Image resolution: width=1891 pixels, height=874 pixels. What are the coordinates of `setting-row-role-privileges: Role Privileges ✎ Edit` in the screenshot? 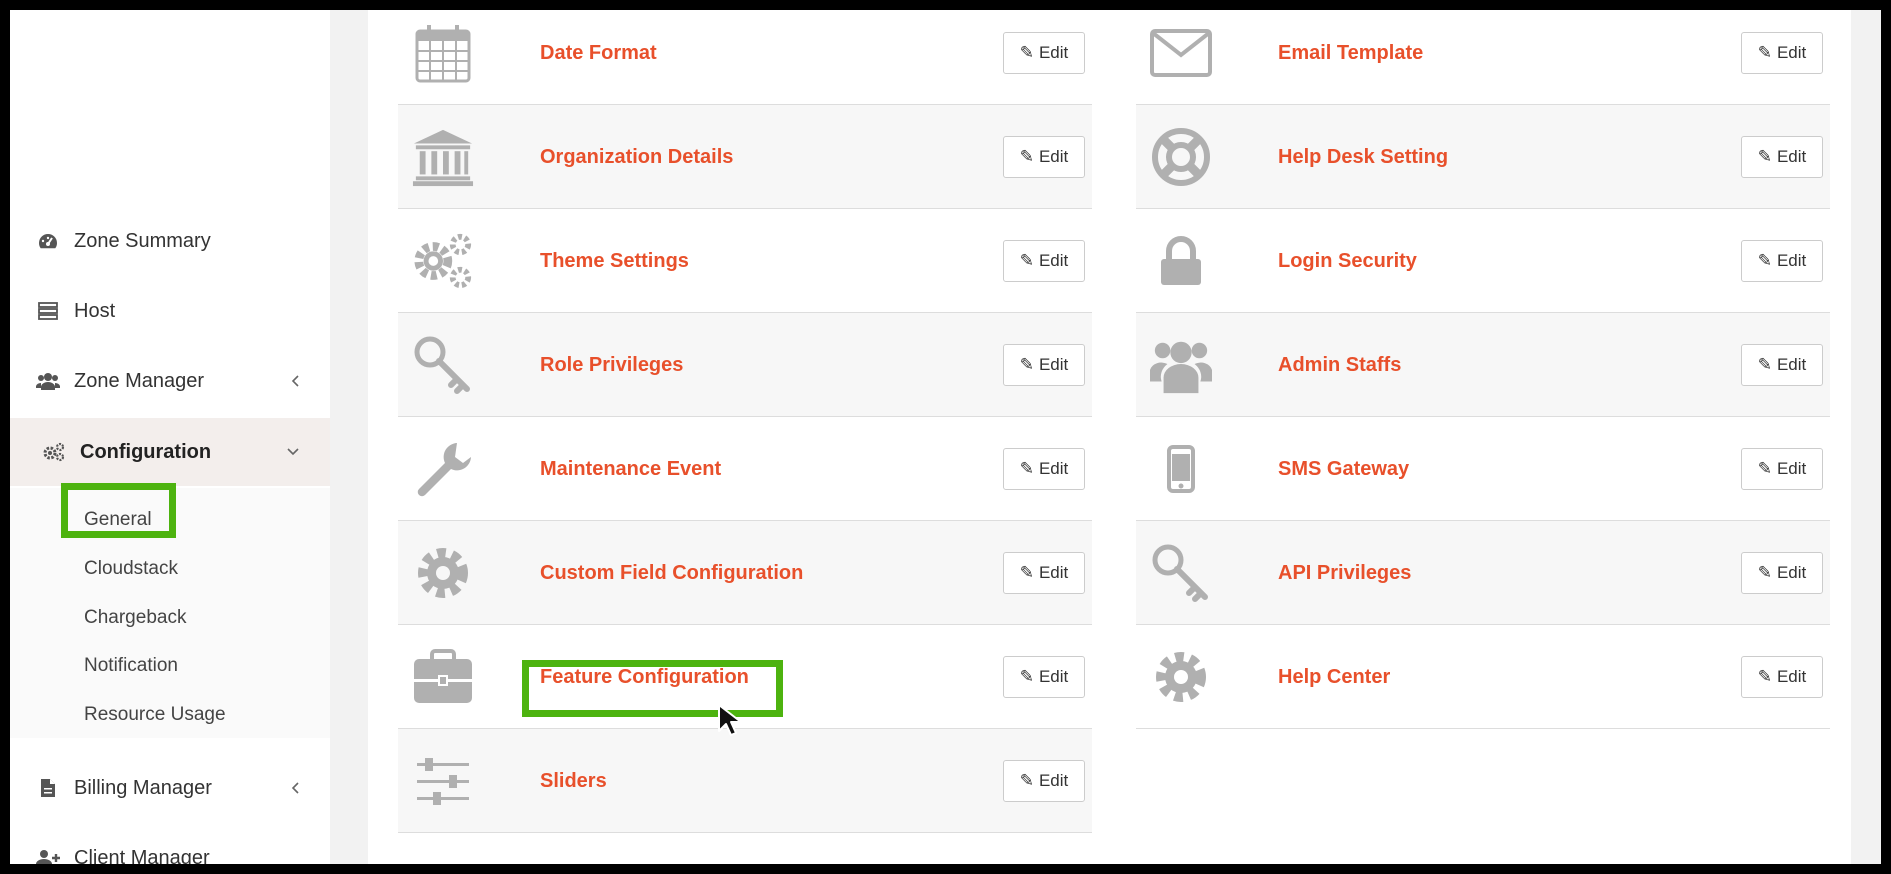 It's located at (745, 365).